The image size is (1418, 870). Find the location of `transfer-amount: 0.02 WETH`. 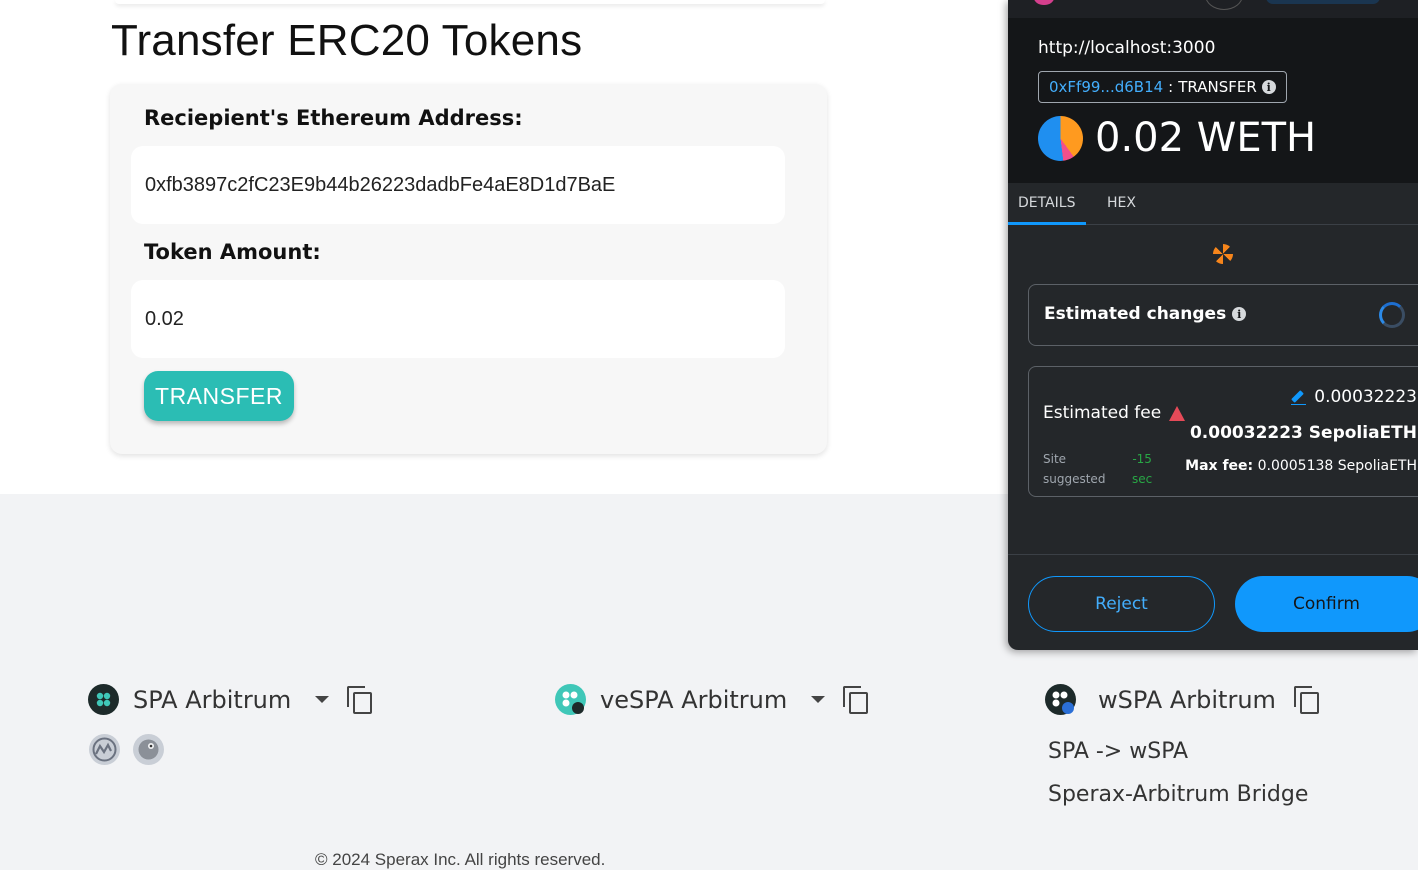

transfer-amount: 0.02 WETH is located at coordinates (1206, 138).